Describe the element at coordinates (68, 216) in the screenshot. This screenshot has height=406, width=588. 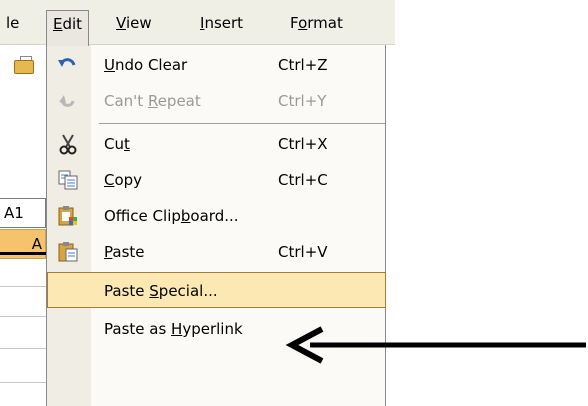
I see `office-clipboard-icon` at that location.